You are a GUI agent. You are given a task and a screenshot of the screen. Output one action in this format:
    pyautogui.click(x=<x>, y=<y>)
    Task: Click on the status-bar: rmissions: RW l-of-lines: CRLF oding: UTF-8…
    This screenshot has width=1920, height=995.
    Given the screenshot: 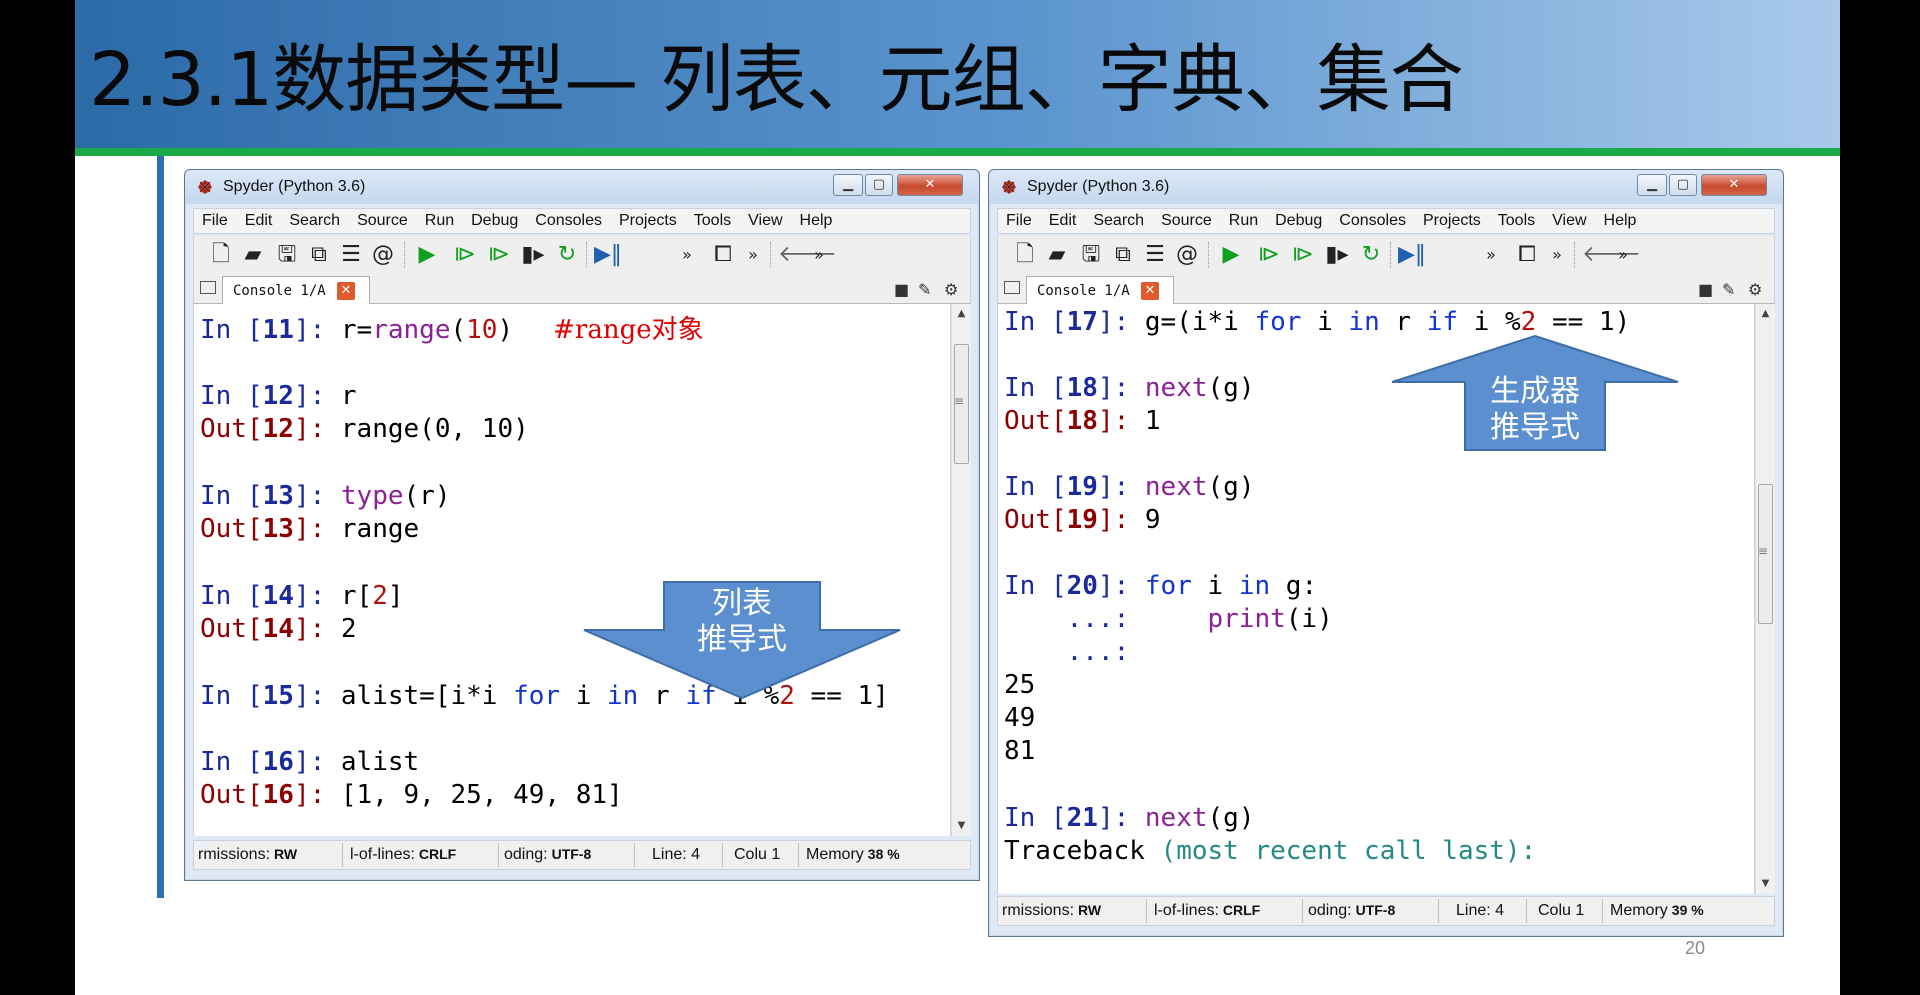 What is the action you would take?
    pyautogui.click(x=1386, y=911)
    